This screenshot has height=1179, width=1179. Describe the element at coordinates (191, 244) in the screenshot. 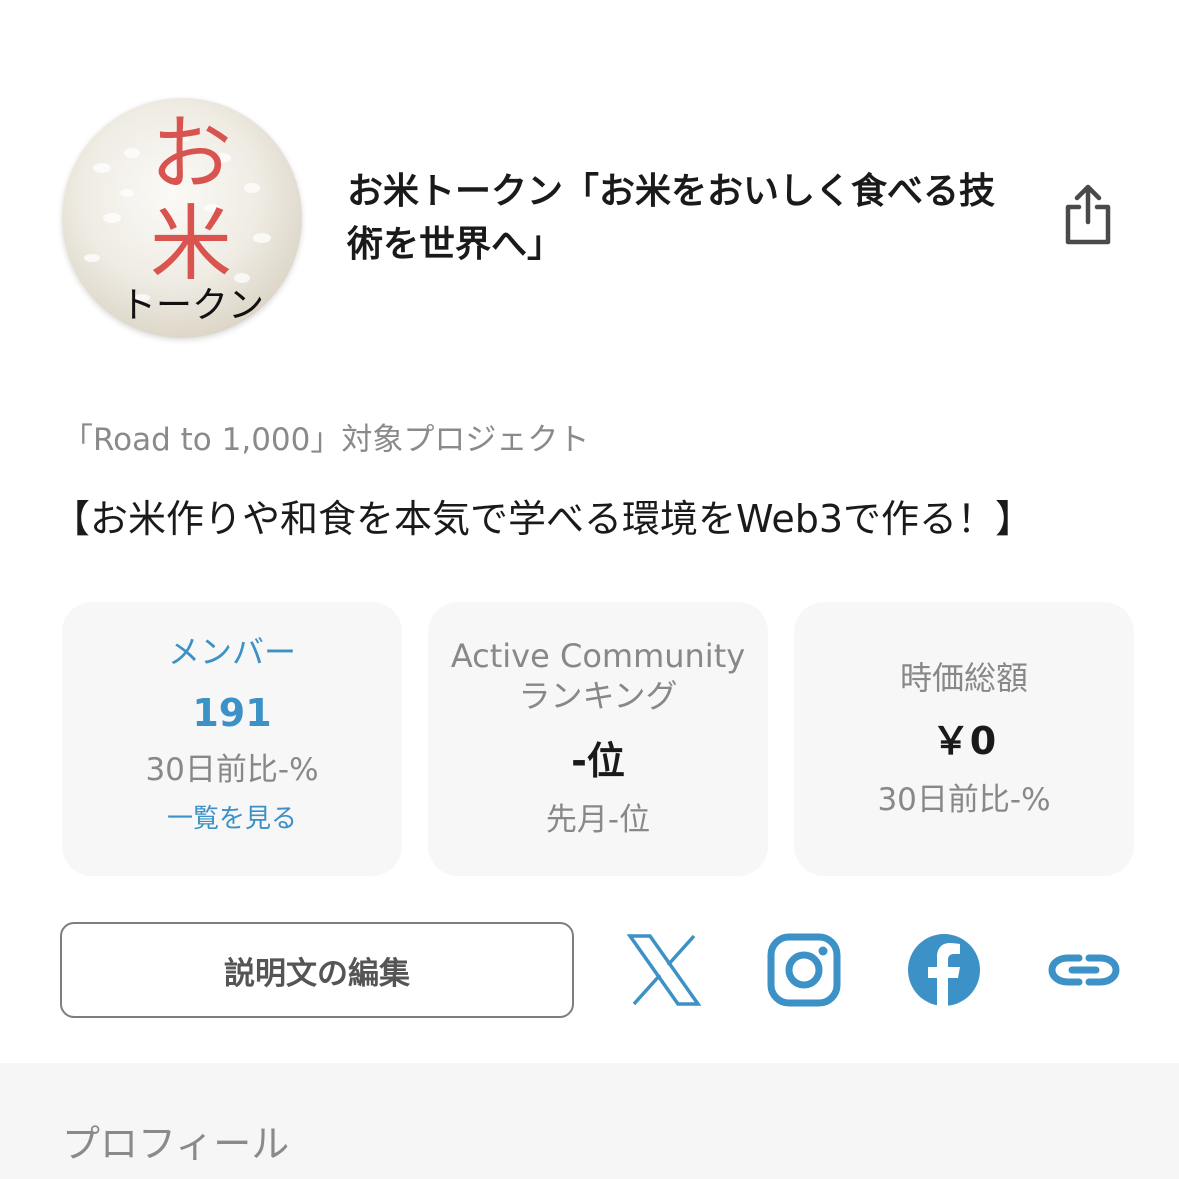

I see `logo-char-kome: 米` at that location.